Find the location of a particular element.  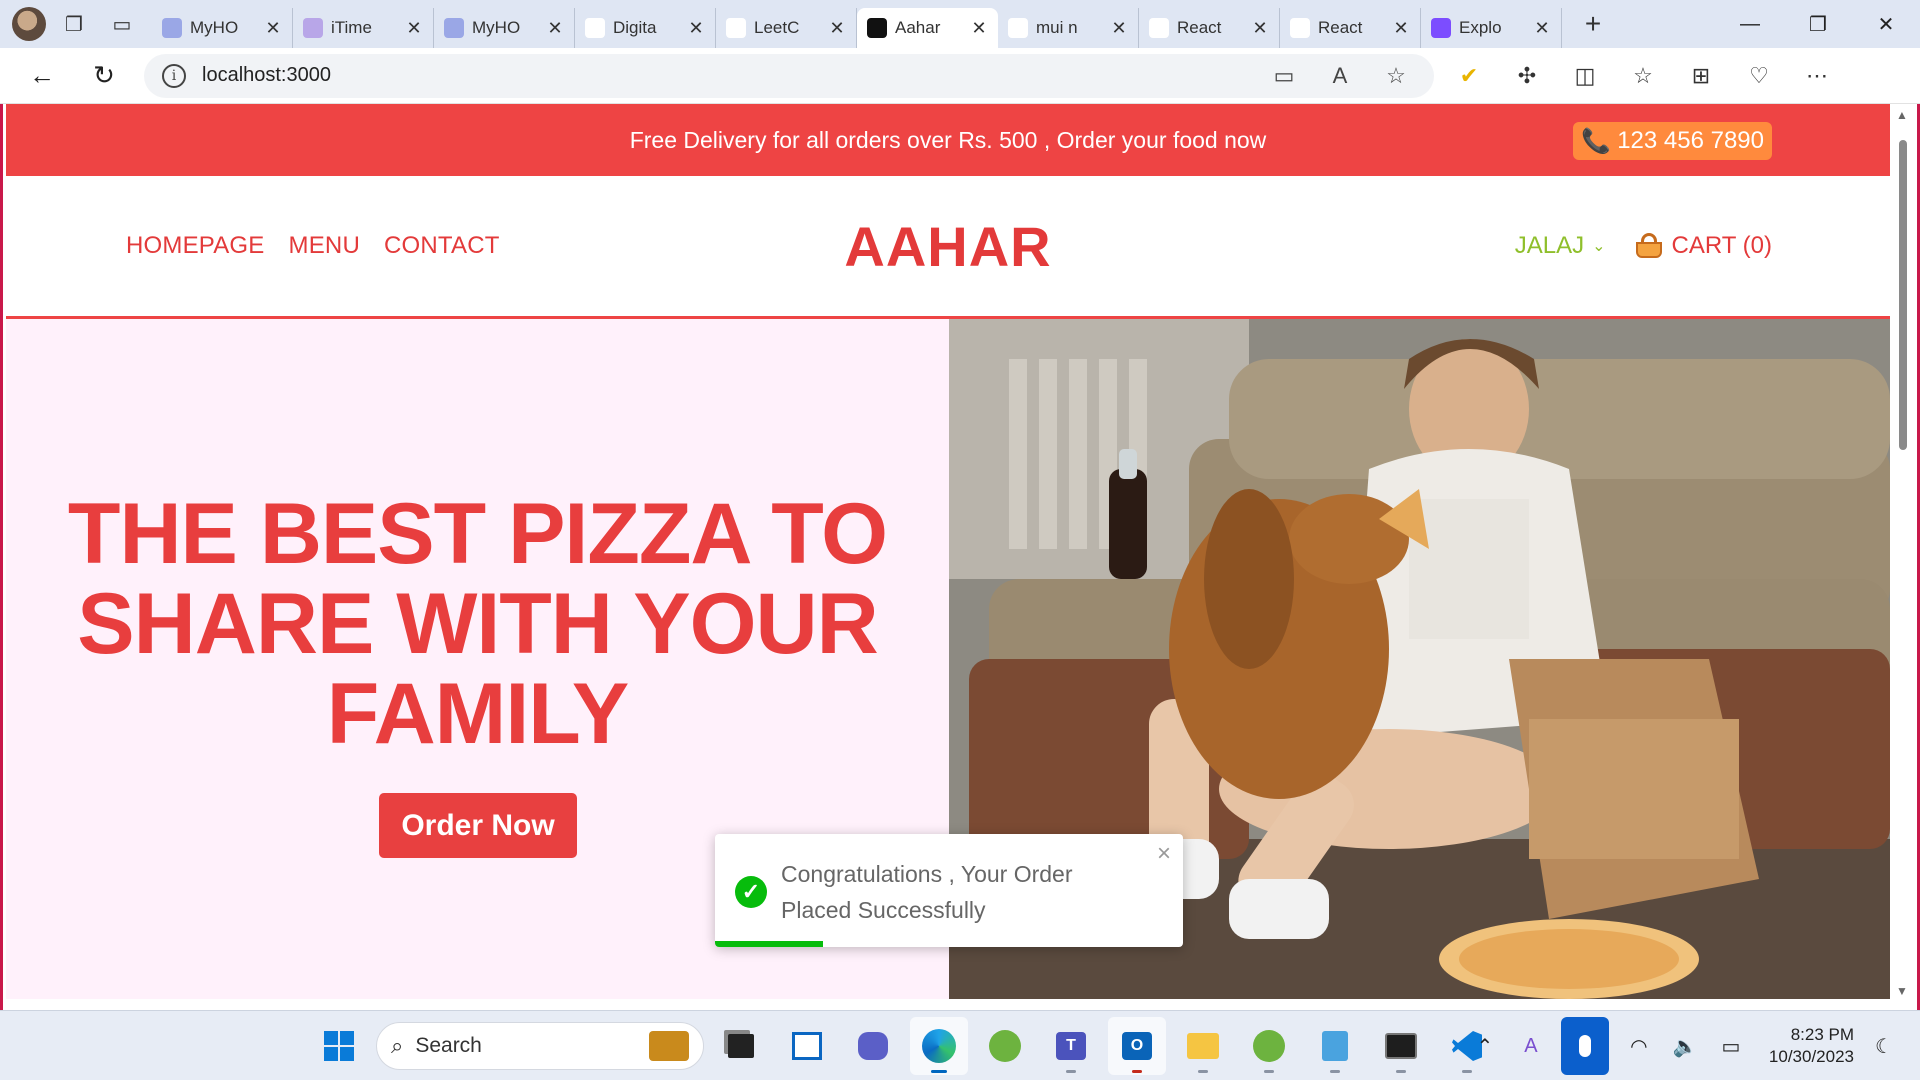

tab-title: Digita is located at coordinates (635, 27).